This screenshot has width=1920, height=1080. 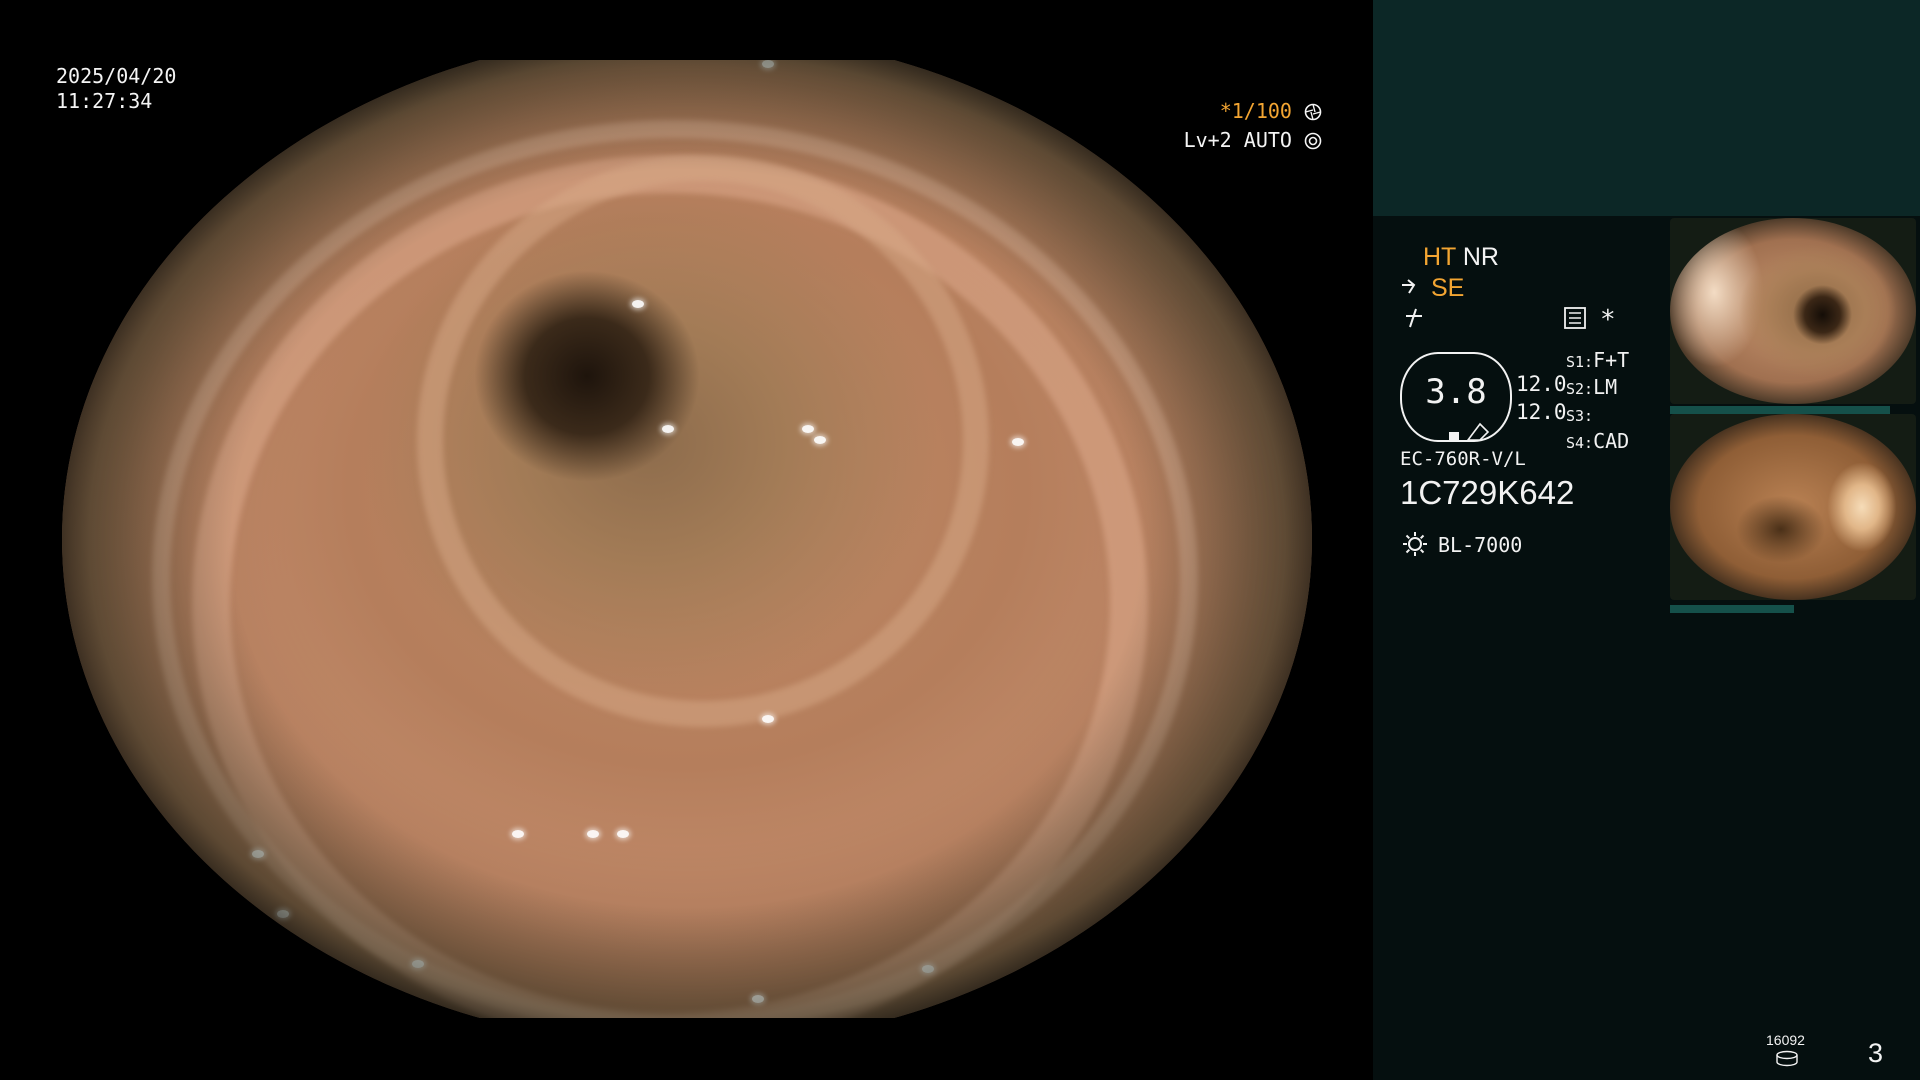 I want to click on aperture-icon, so click(x=1313, y=111).